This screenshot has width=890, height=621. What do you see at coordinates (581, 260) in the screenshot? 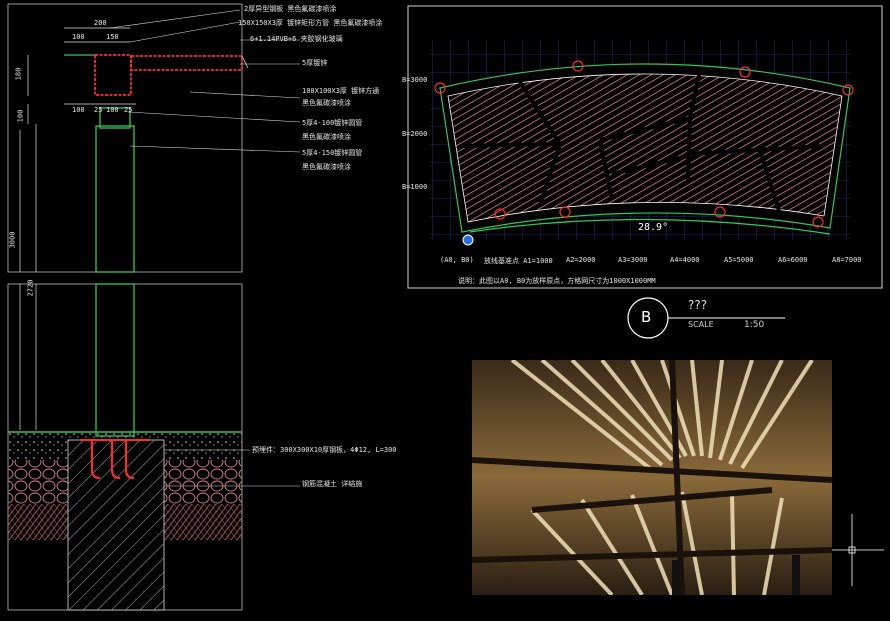
I see `col-label-a2: A2=2000` at bounding box center [581, 260].